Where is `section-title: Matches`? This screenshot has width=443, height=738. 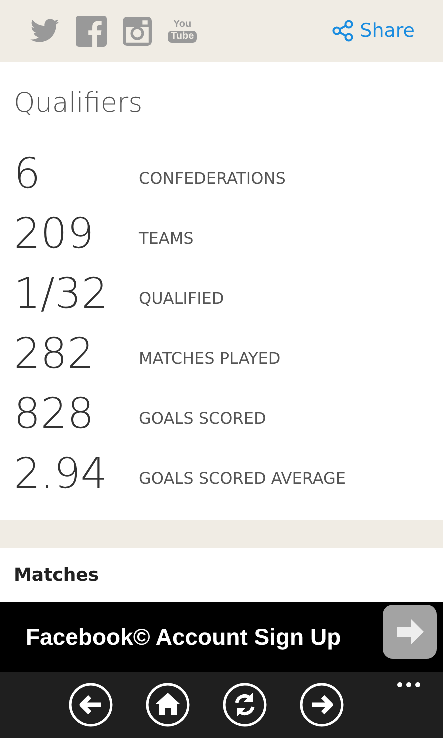
section-title: Matches is located at coordinates (57, 575).